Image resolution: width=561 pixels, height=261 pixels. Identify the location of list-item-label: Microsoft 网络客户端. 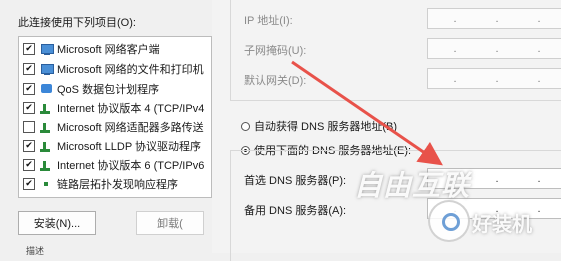
(108, 49).